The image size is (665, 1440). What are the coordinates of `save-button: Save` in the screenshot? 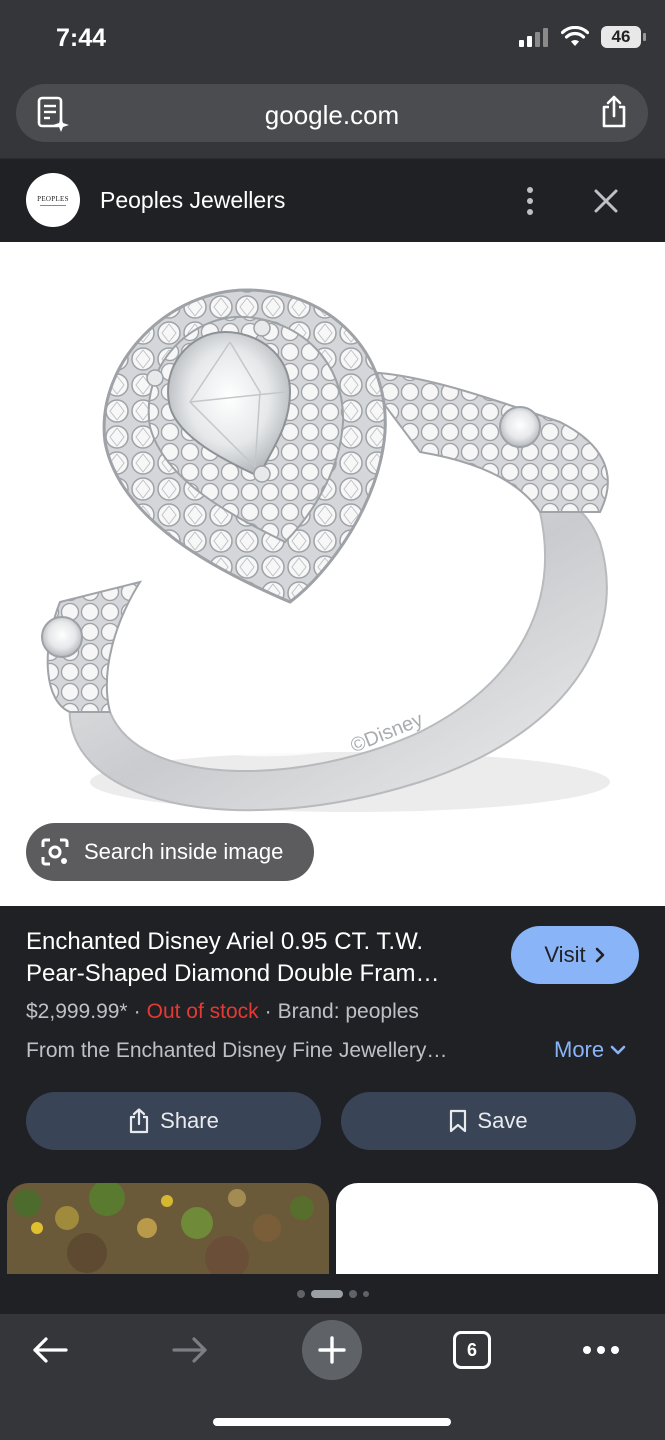 It's located at (488, 1121).